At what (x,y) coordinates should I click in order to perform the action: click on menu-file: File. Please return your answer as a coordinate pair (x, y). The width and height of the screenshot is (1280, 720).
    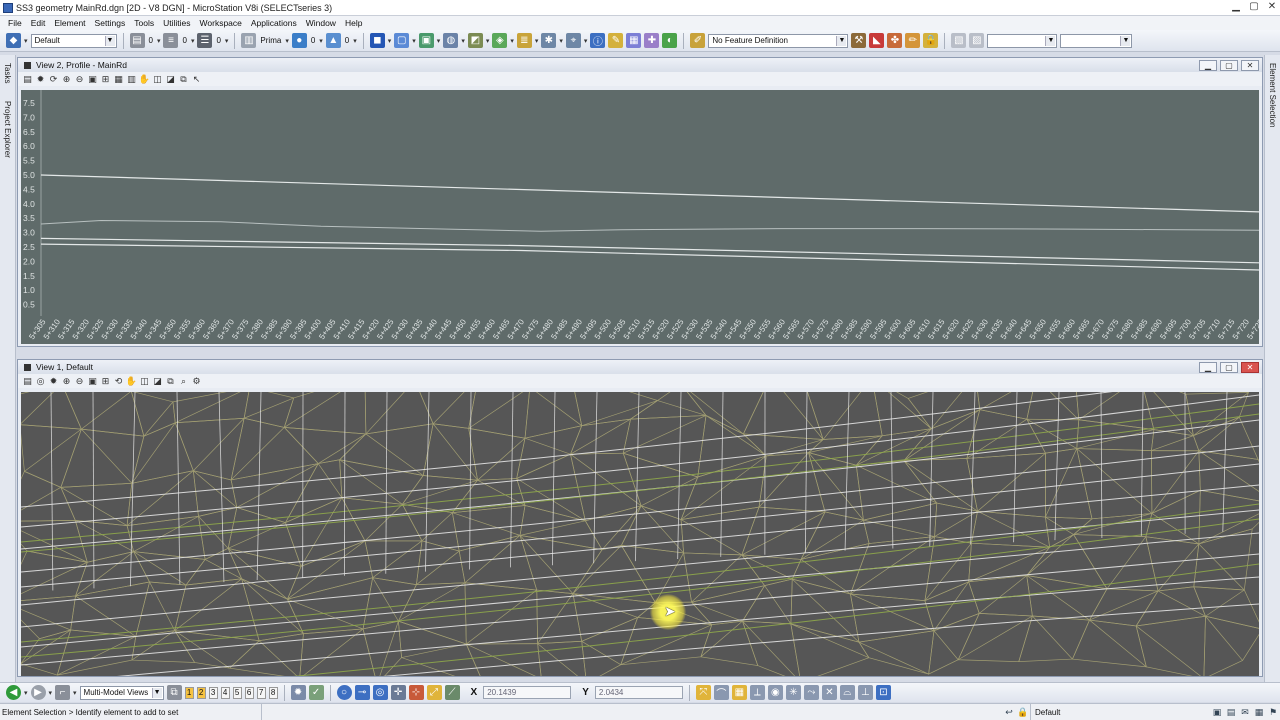
    Looking at the image, I should click on (15, 23).